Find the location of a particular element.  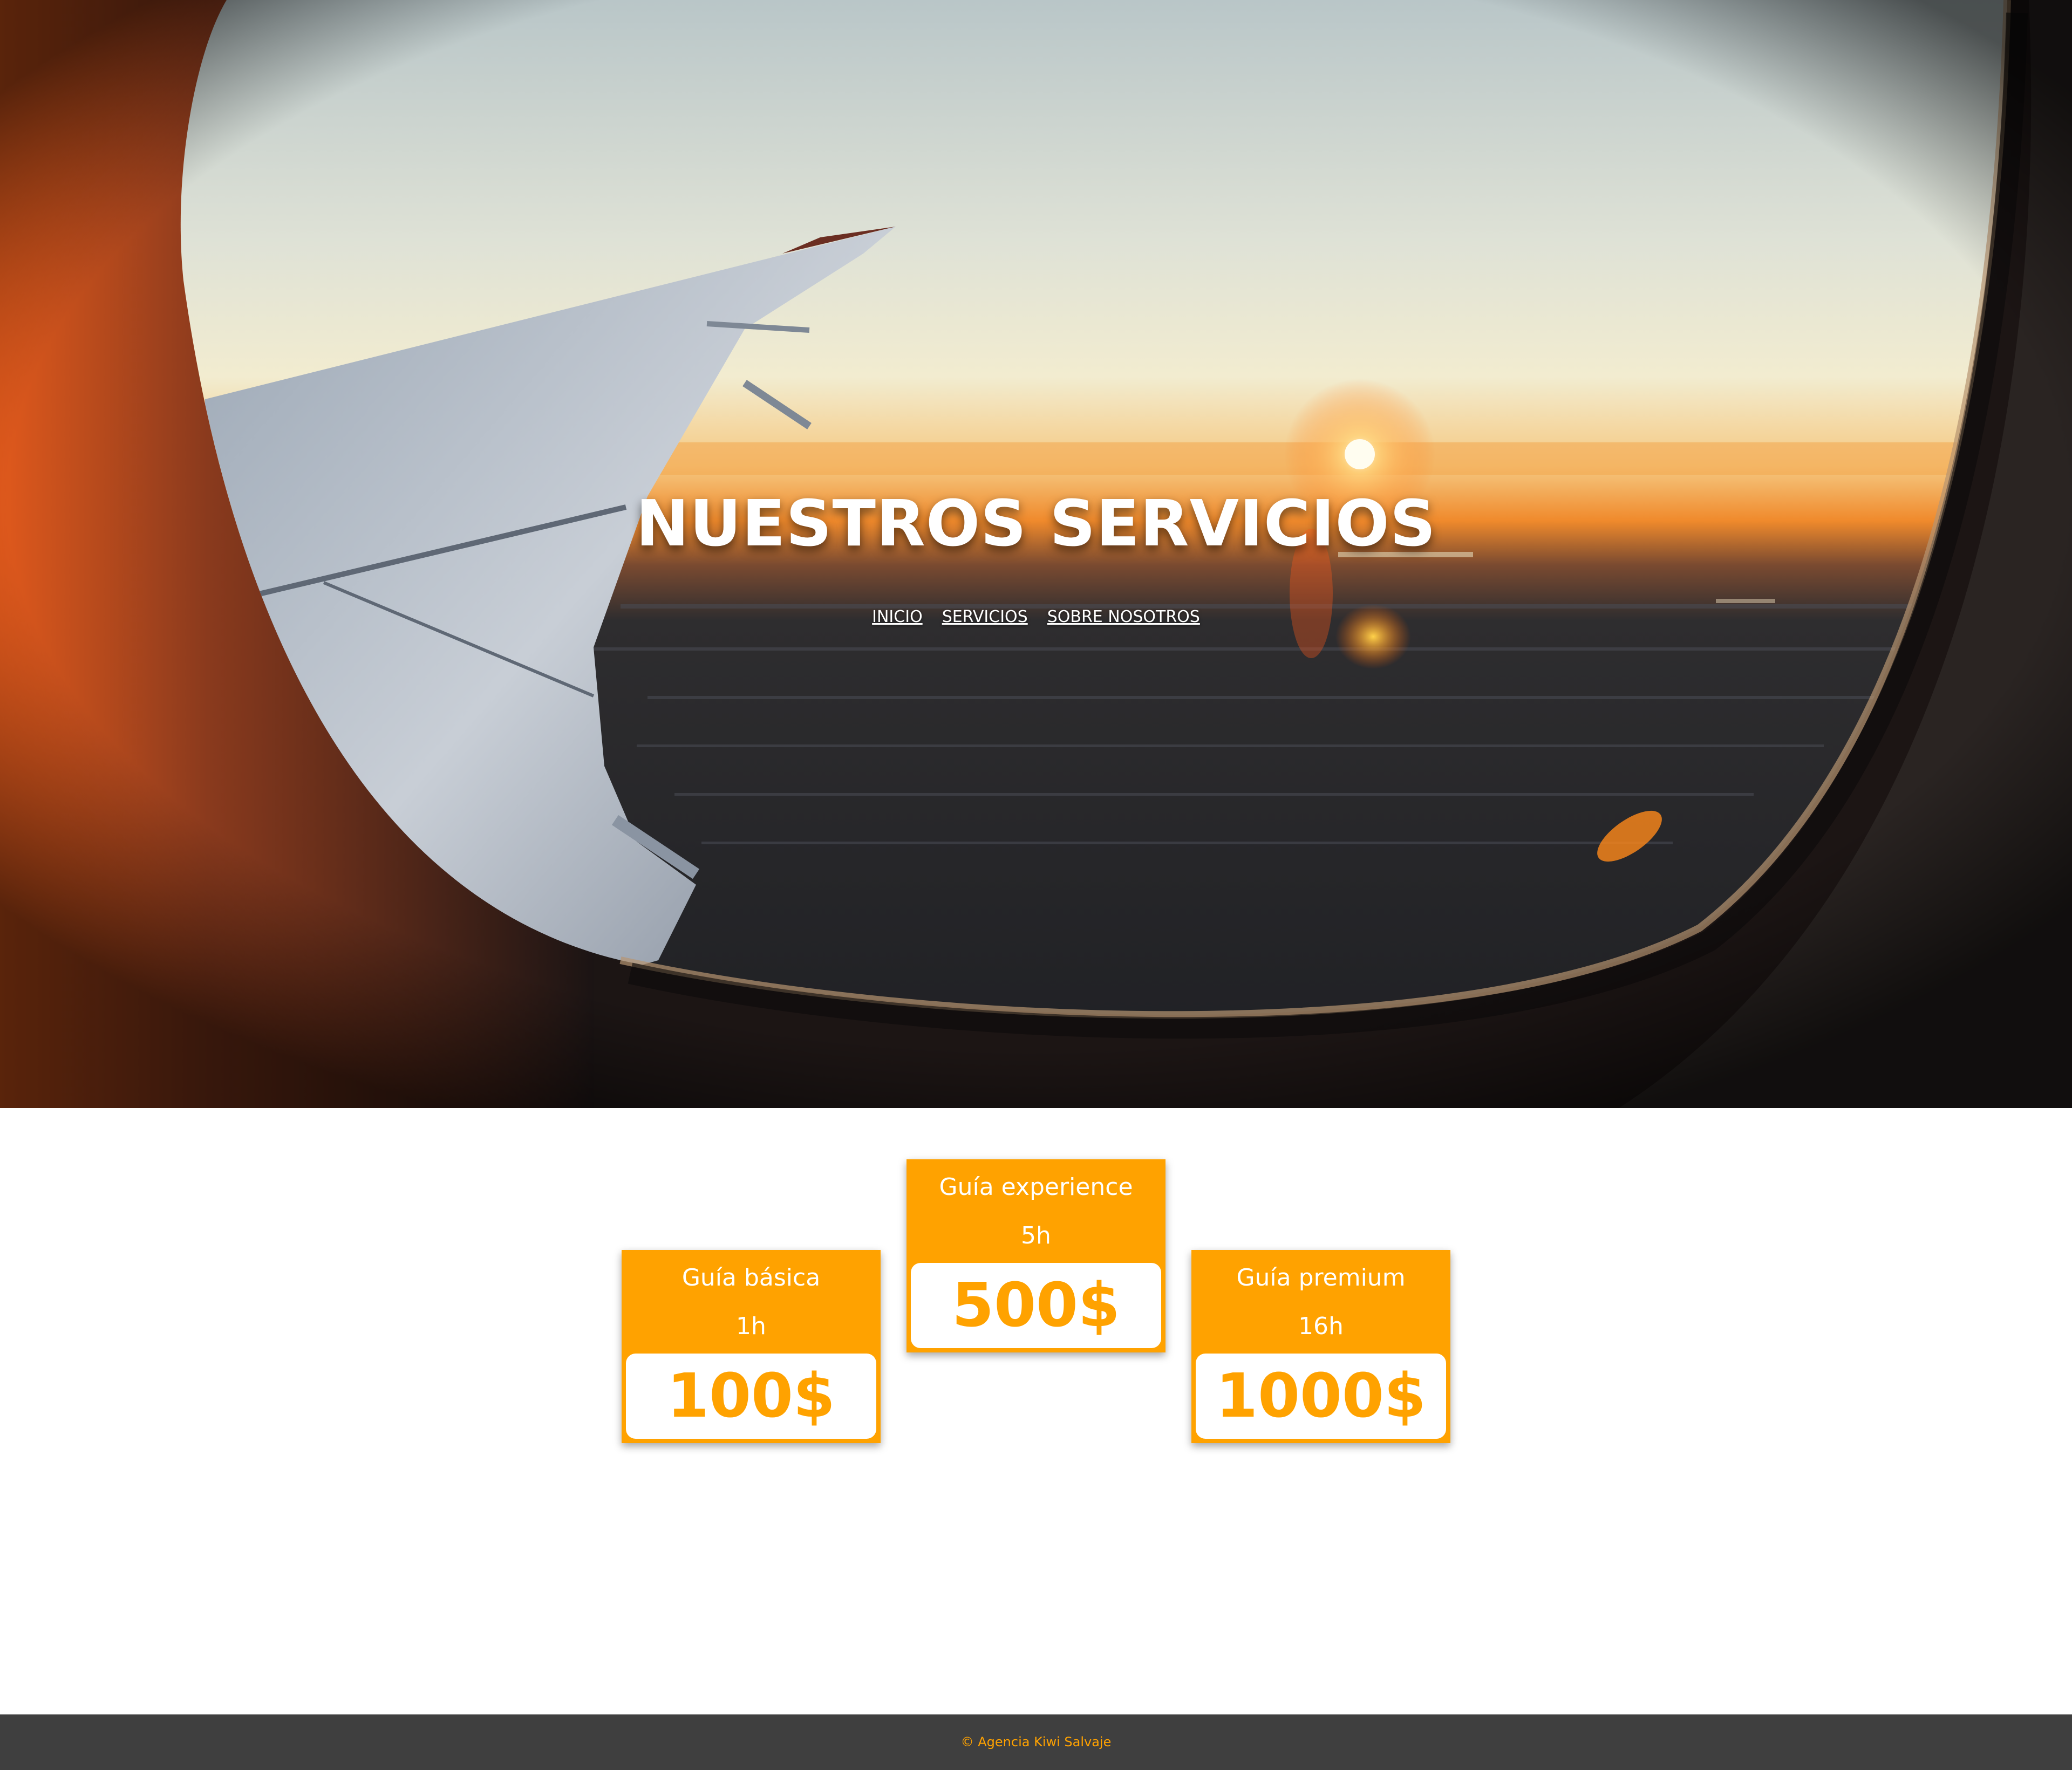

footer-copyright: © Agencia Kiwi Salvaje is located at coordinates (1036, 1742).